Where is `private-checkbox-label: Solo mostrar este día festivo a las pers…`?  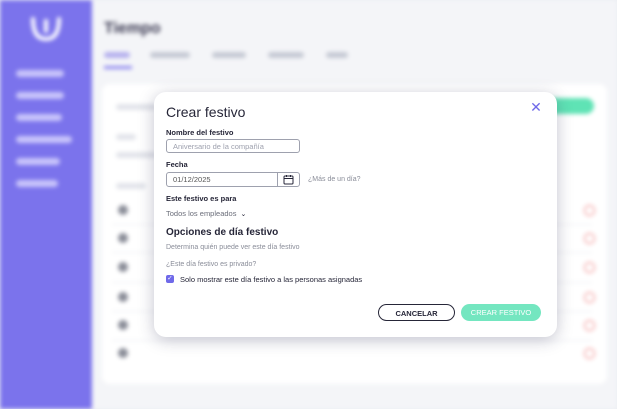
private-checkbox-label: Solo mostrar este día festivo a las pers… is located at coordinates (271, 279).